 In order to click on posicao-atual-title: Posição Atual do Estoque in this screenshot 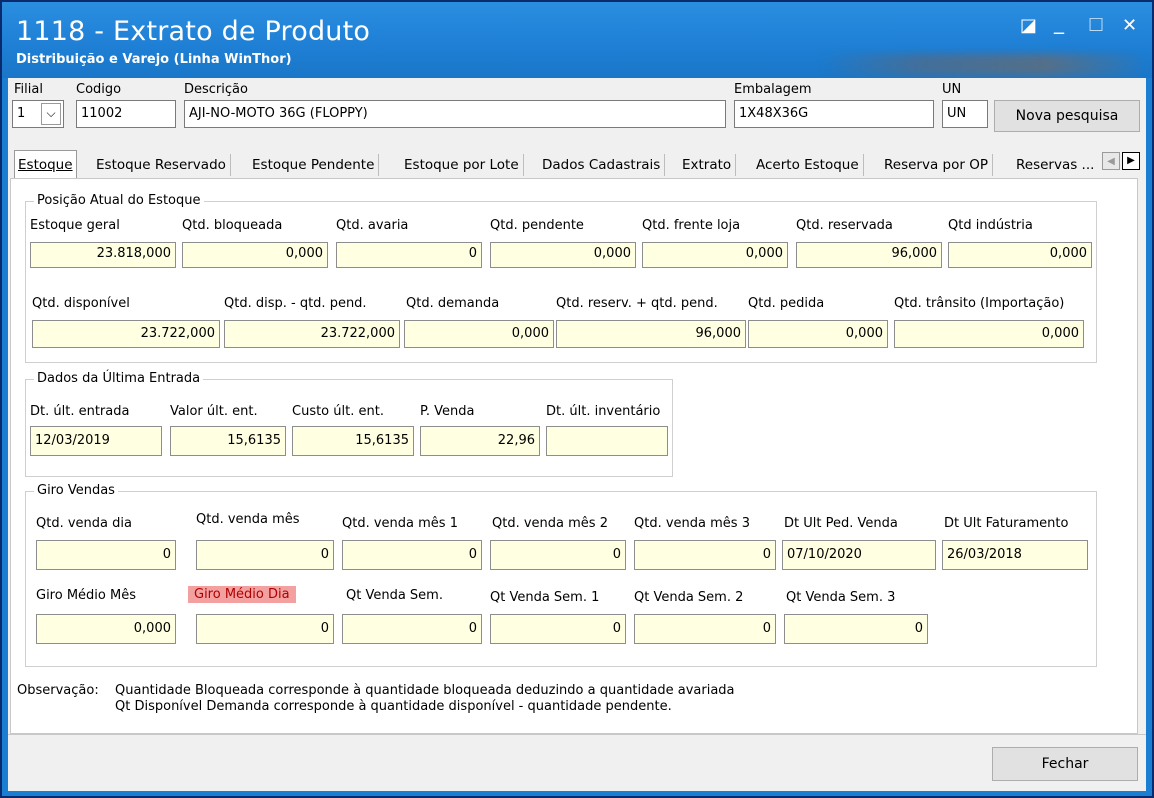, I will do `click(119, 200)`.